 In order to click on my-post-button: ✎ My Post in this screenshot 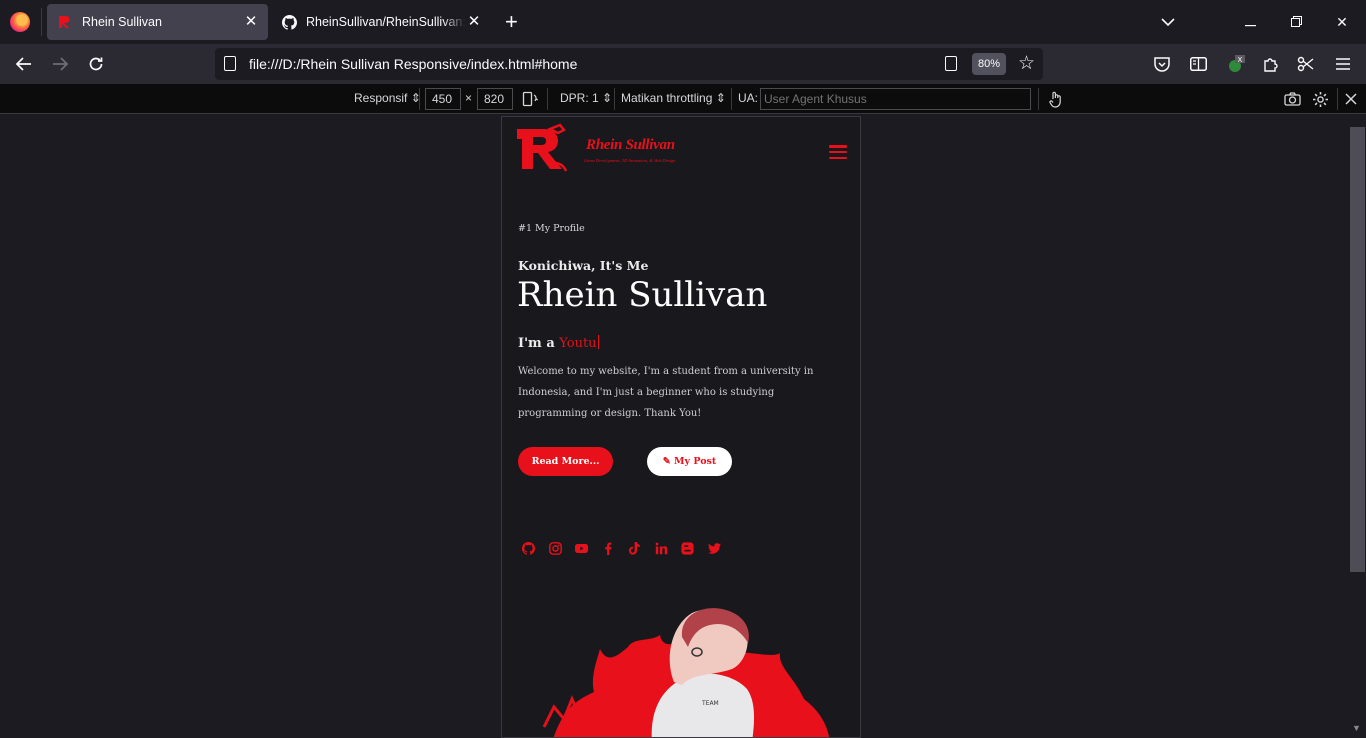, I will do `click(689, 461)`.